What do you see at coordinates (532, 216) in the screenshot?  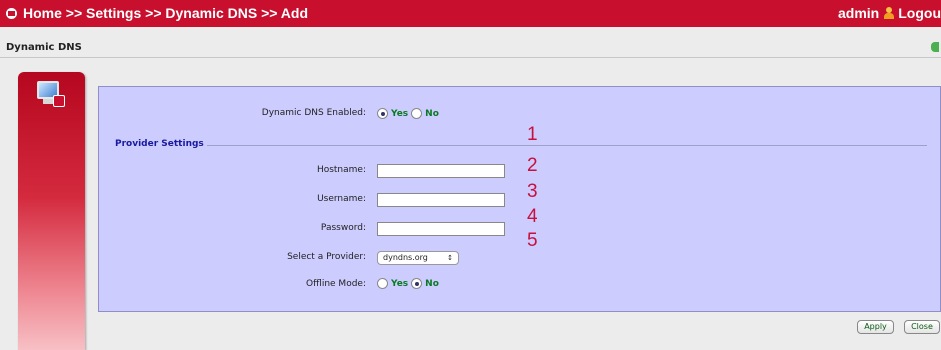 I see `annotation-4: 4` at bounding box center [532, 216].